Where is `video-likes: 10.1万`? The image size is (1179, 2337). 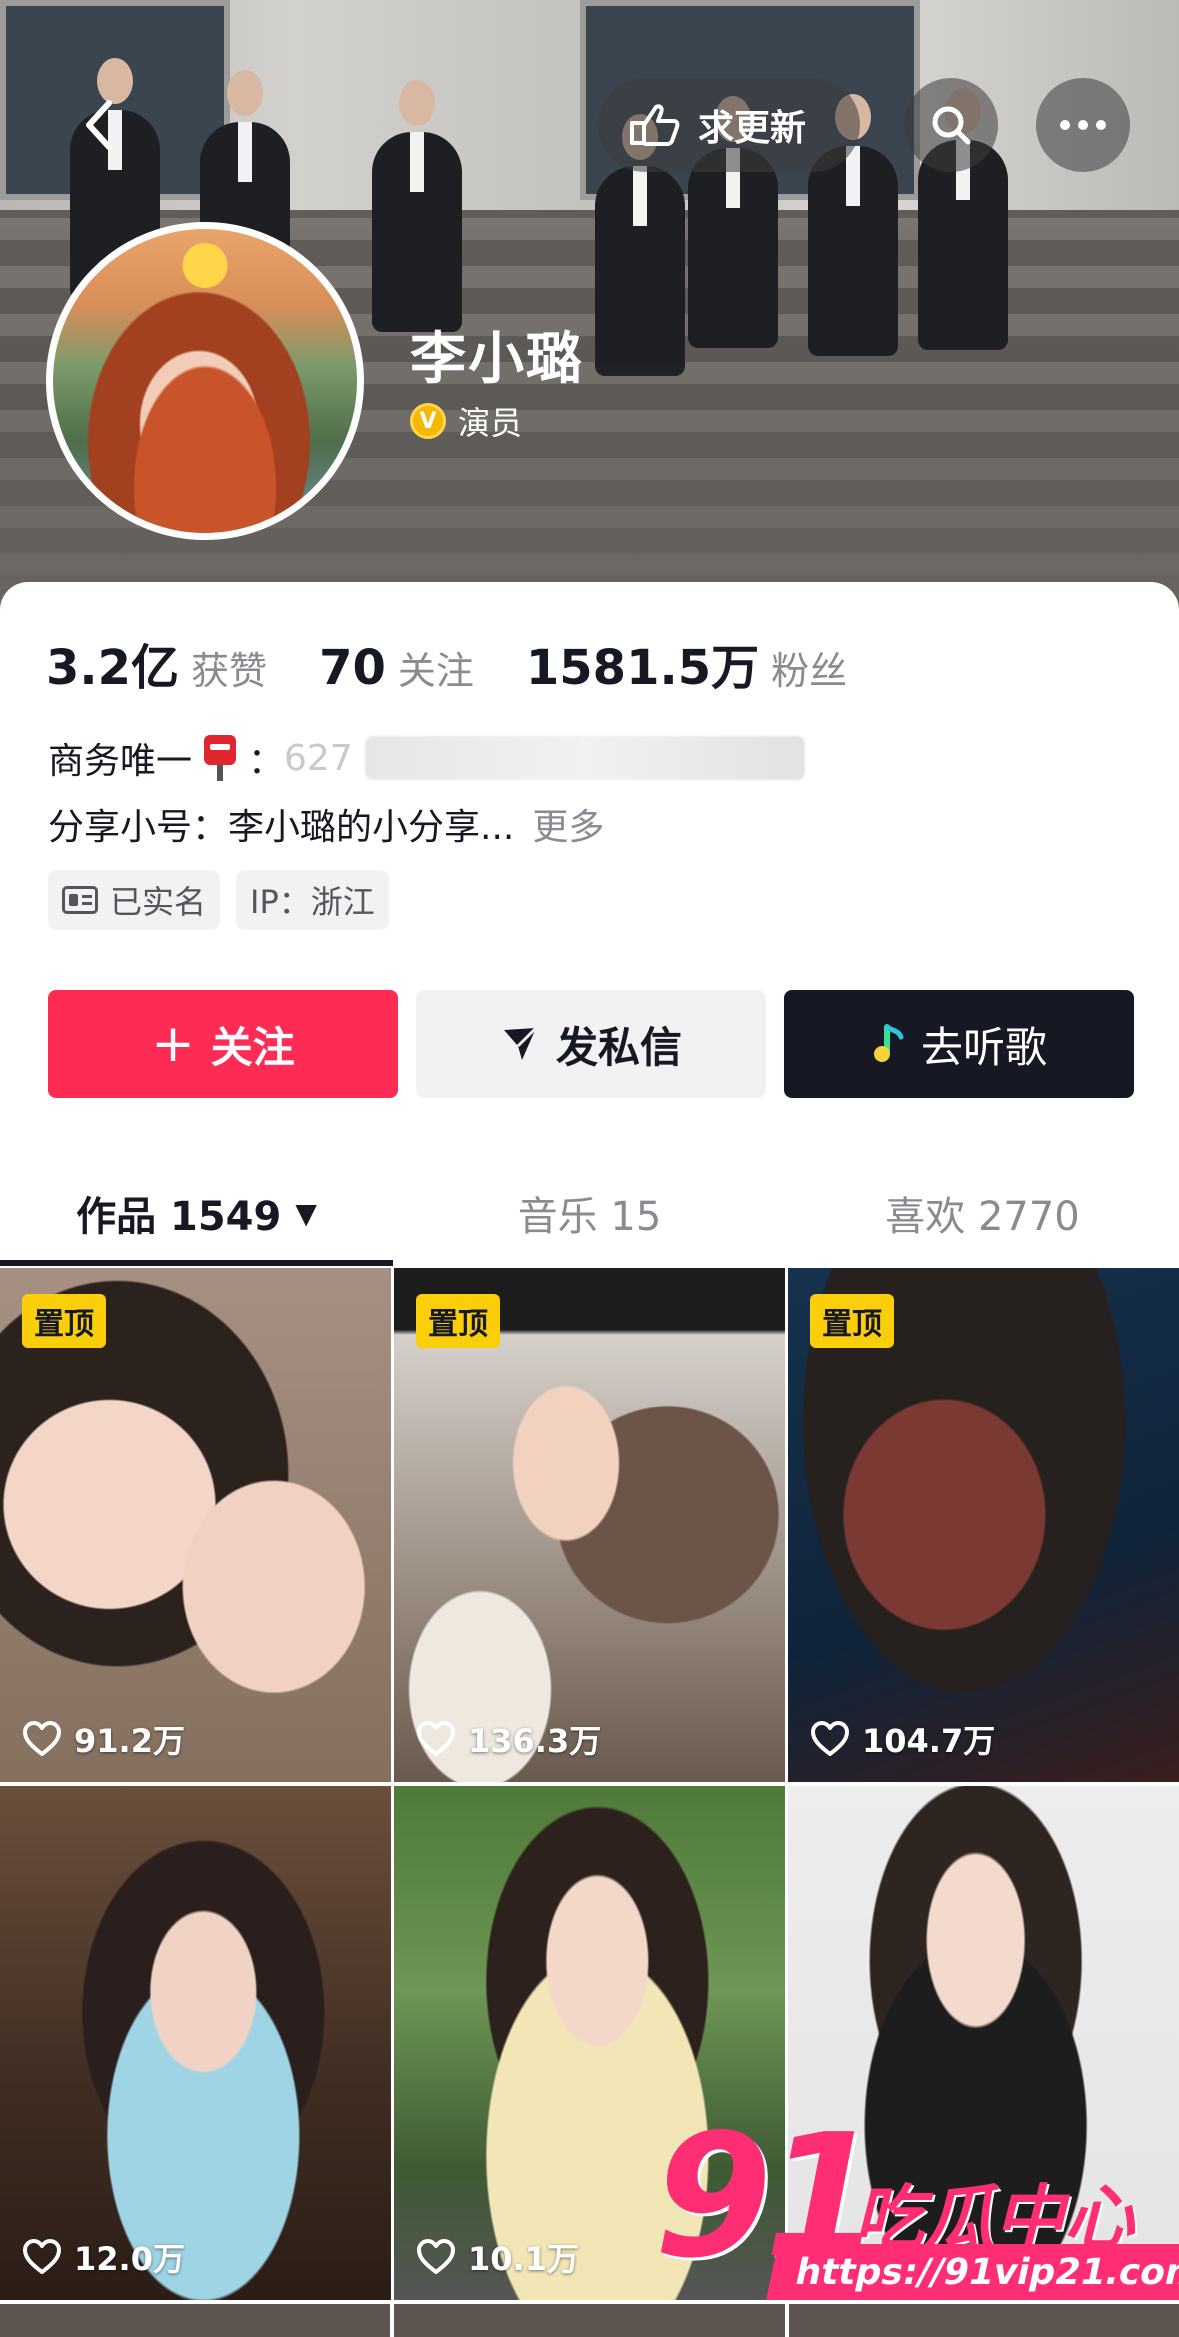 video-likes: 10.1万 is located at coordinates (497, 2257).